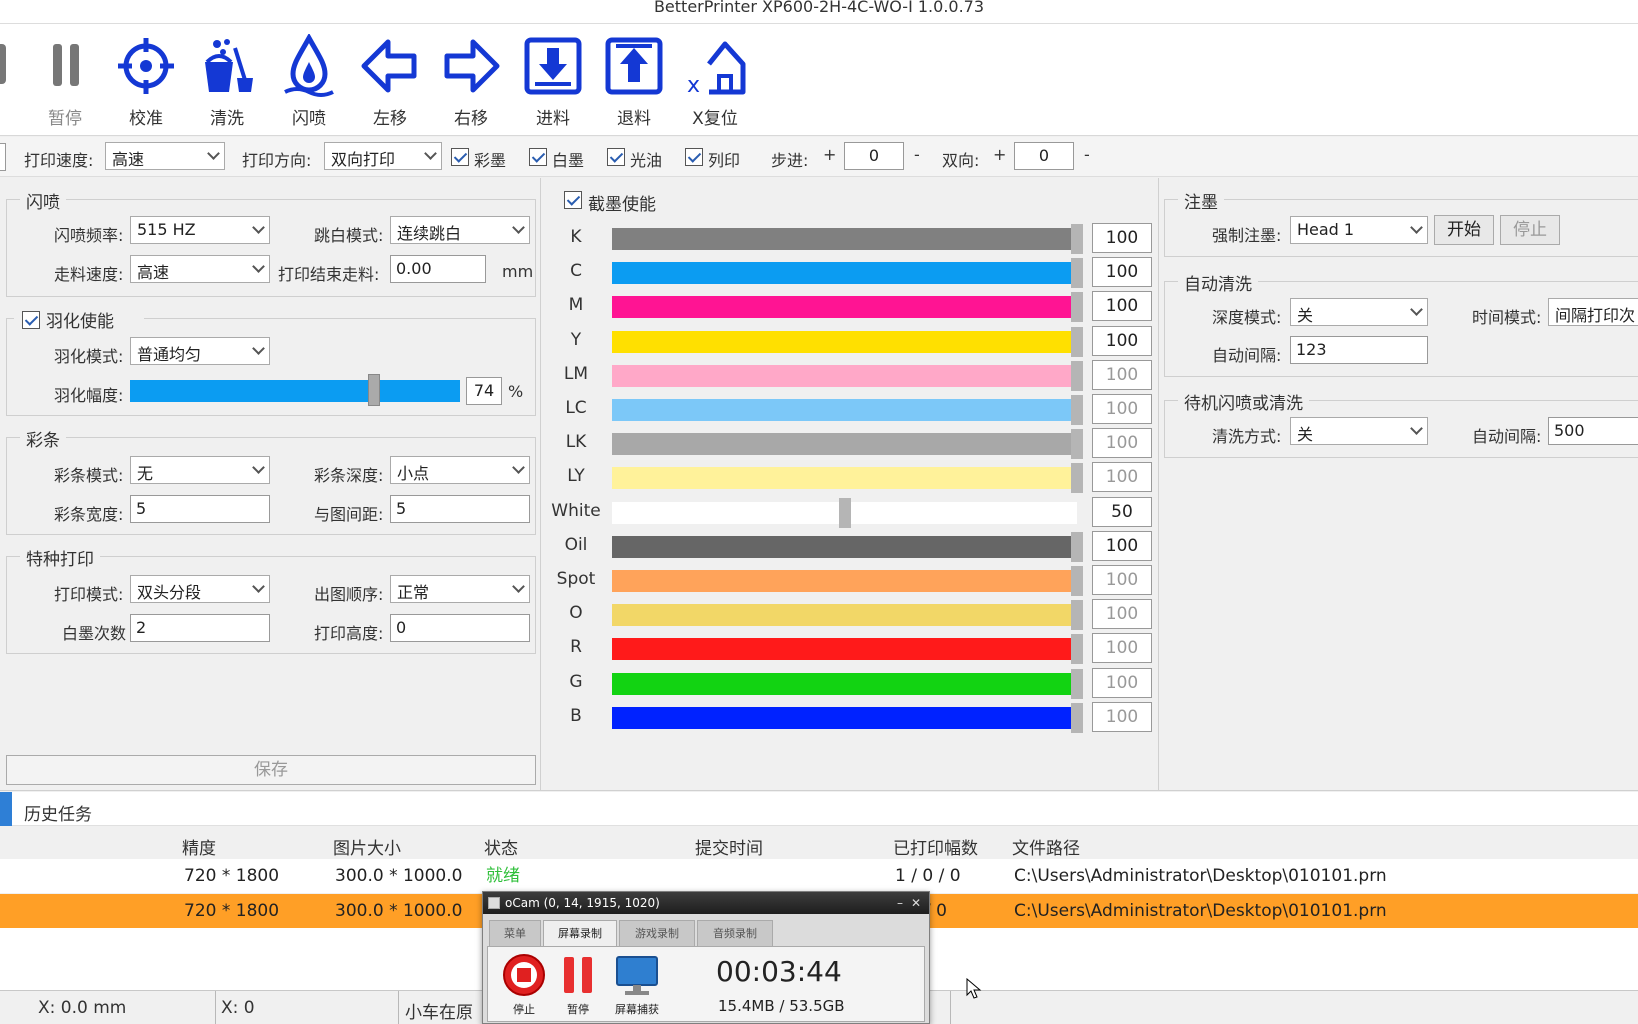 The width and height of the screenshot is (1638, 1024). What do you see at coordinates (819, 809) in the screenshot?
I see `history-tab: 历史任务` at bounding box center [819, 809].